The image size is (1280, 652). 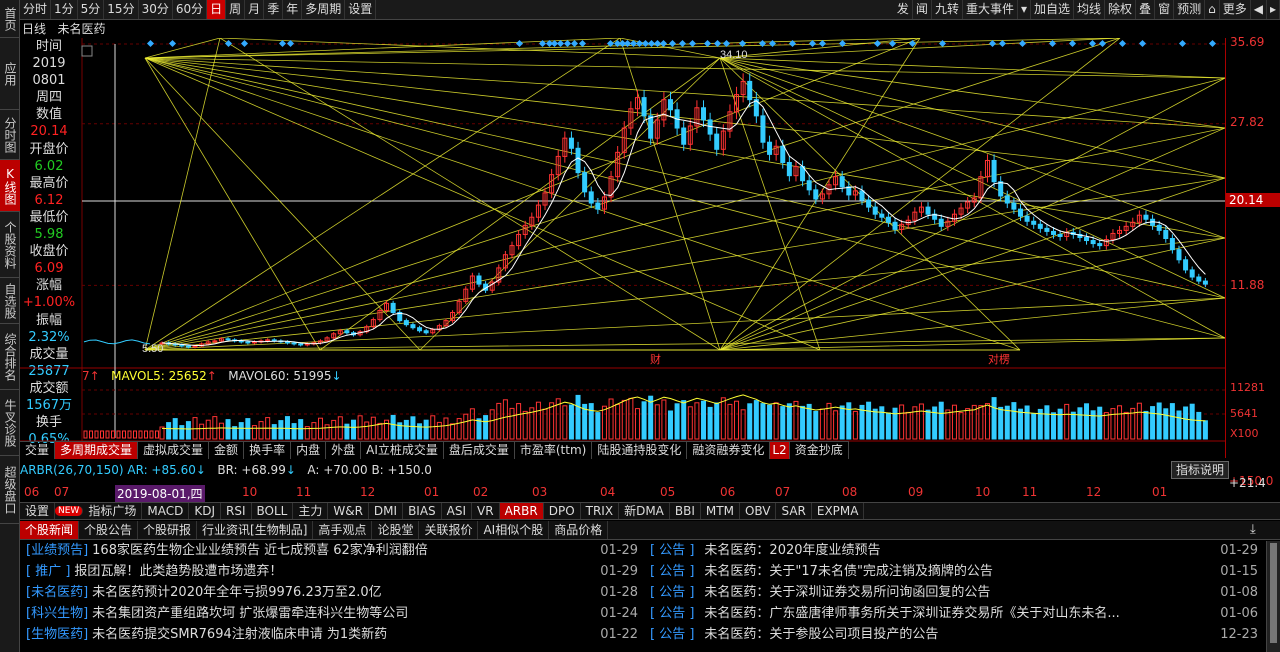 I want to click on indicator-tab-8: W&R, so click(x=348, y=511).